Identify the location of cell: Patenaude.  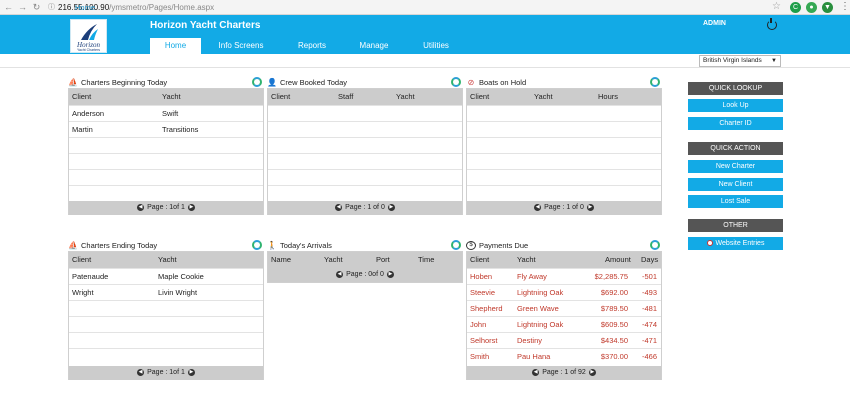
(90, 276).